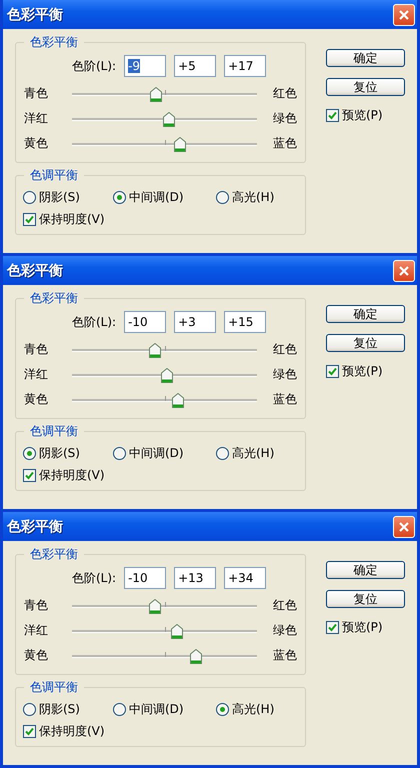  What do you see at coordinates (195, 322) in the screenshot?
I see `input-field: +3` at bounding box center [195, 322].